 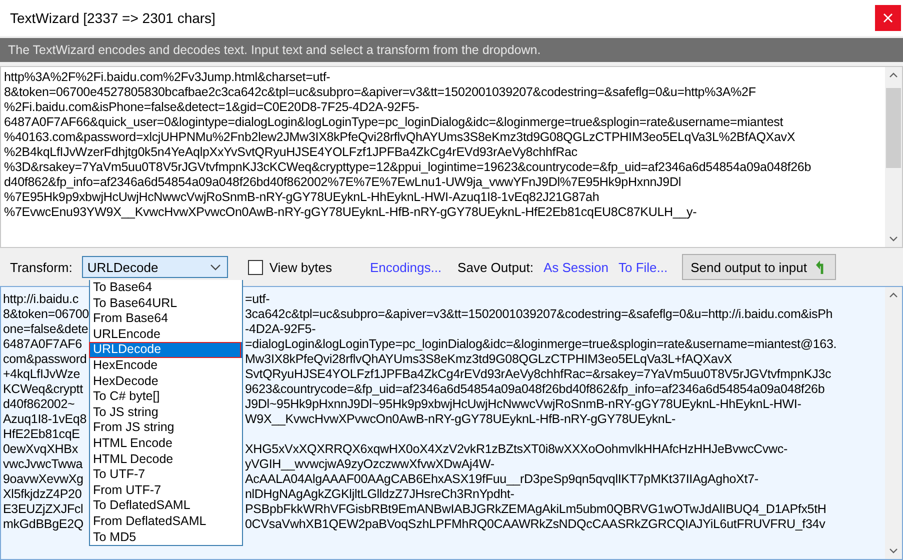 What do you see at coordinates (539, 314) in the screenshot?
I see `output-text-fragment: 3ca642c&tpl=uc&subpro=&apiver=v3&tt=1502001039207&codestring=&safeflg=0&u=http://i.baidu.com&isPh` at bounding box center [539, 314].